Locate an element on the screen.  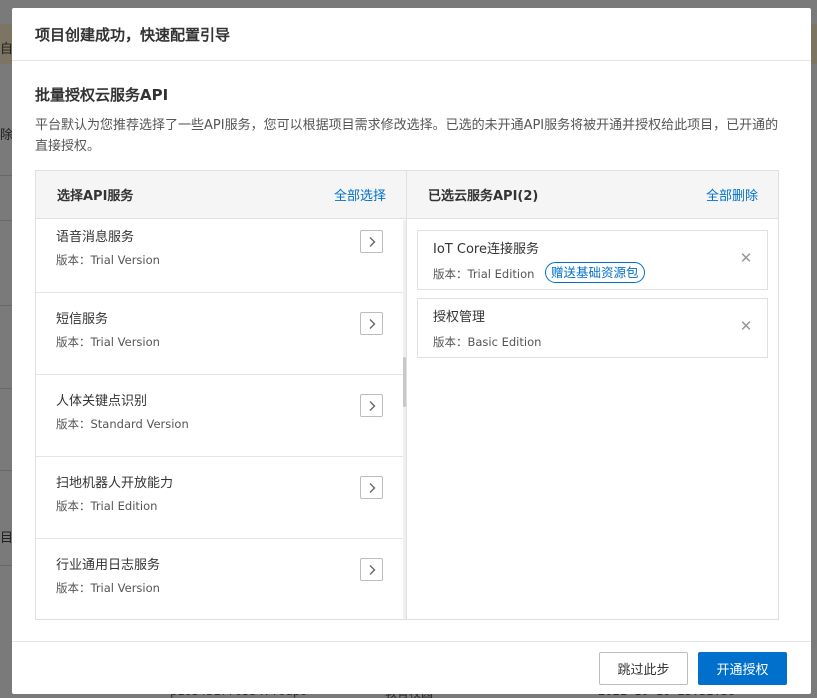
dialog-header: 项目创建成功，快速配置引导 is located at coordinates (411, 34).